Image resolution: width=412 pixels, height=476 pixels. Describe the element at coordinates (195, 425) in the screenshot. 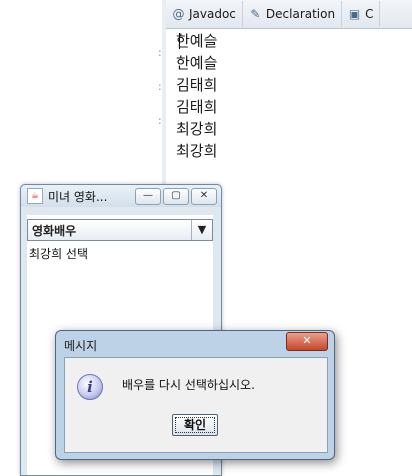

I see `ok-button: 확인` at that location.